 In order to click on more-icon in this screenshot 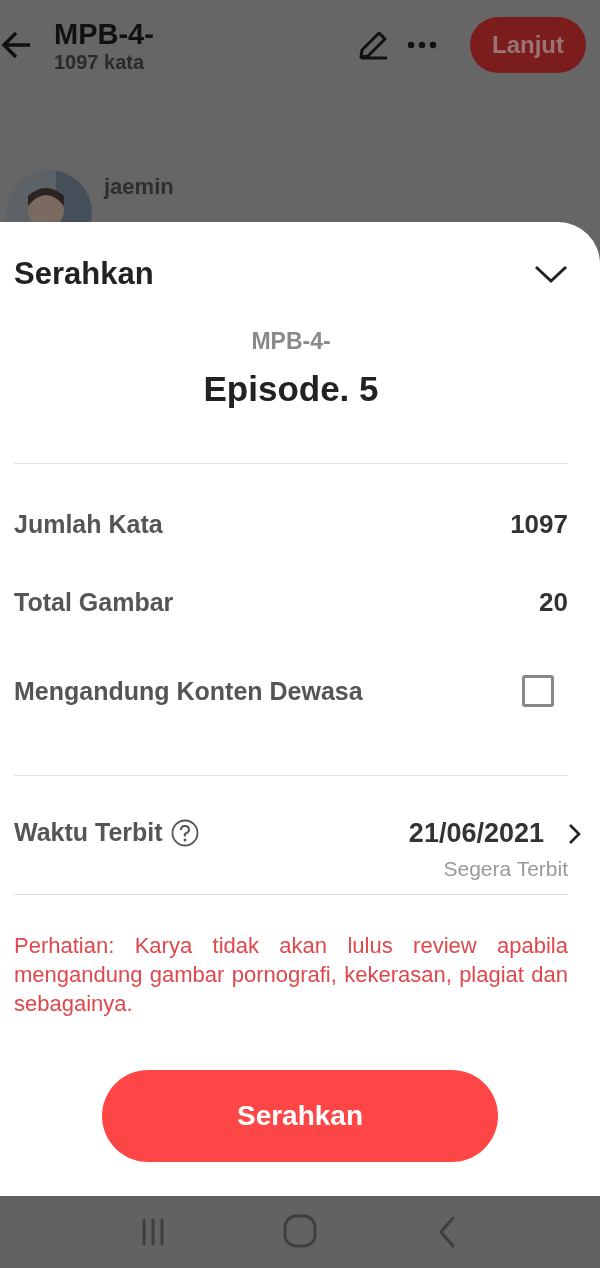, I will do `click(422, 45)`.